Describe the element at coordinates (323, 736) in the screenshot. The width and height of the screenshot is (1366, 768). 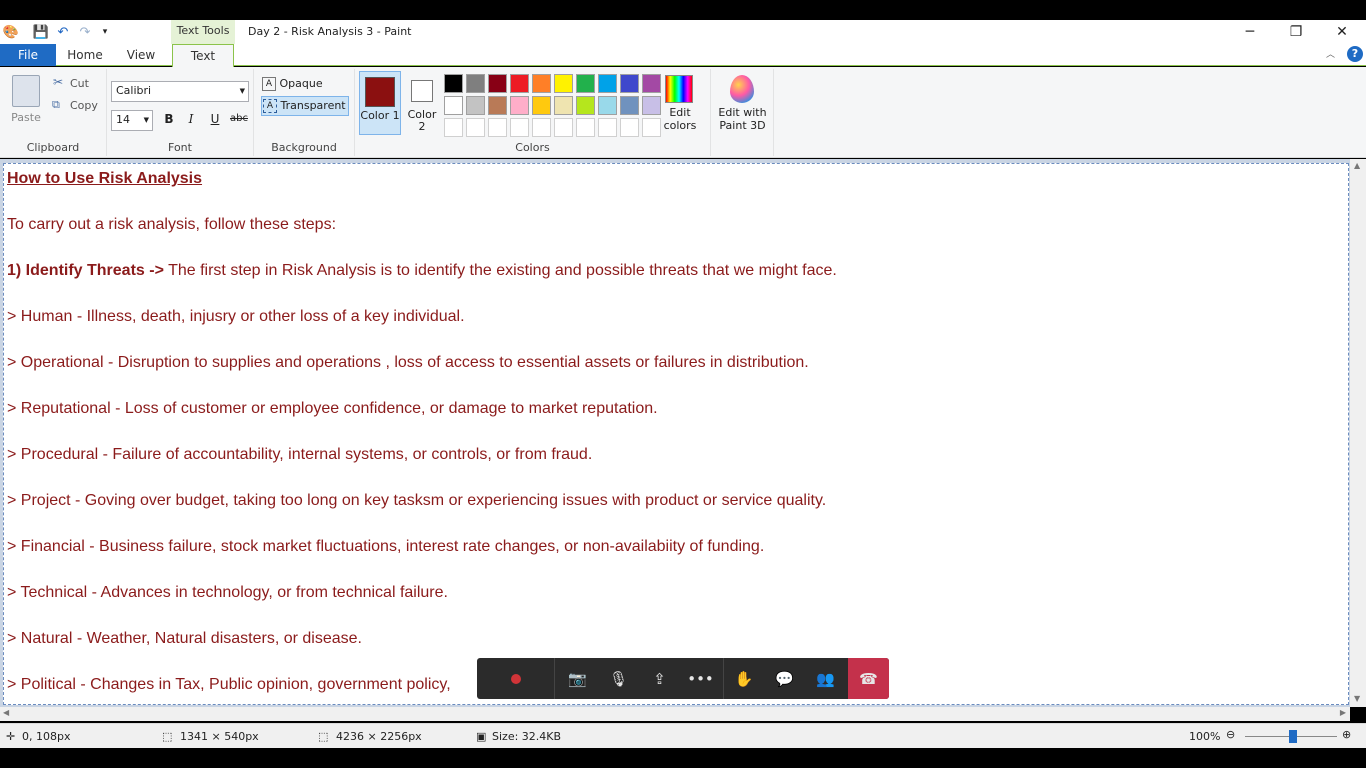
I see `image-size-icon: ⬚` at that location.